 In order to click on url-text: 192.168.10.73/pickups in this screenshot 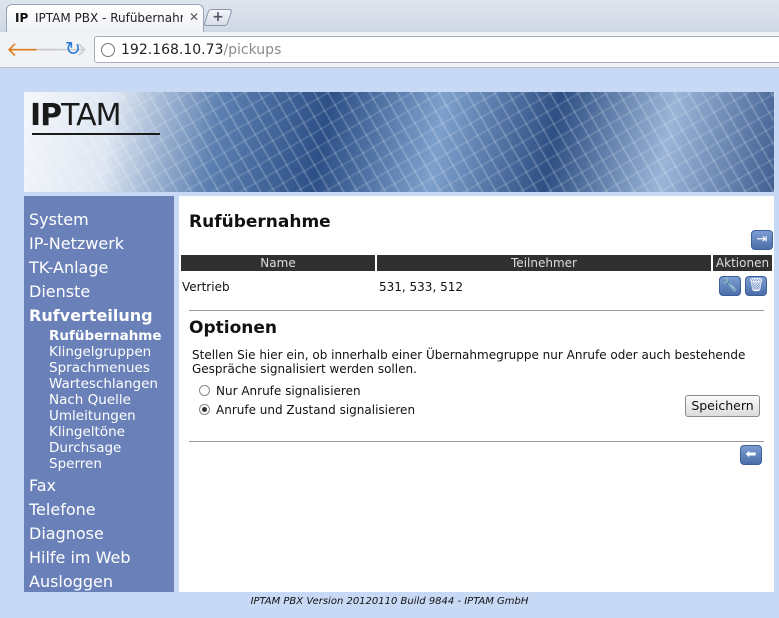, I will do `click(201, 50)`.